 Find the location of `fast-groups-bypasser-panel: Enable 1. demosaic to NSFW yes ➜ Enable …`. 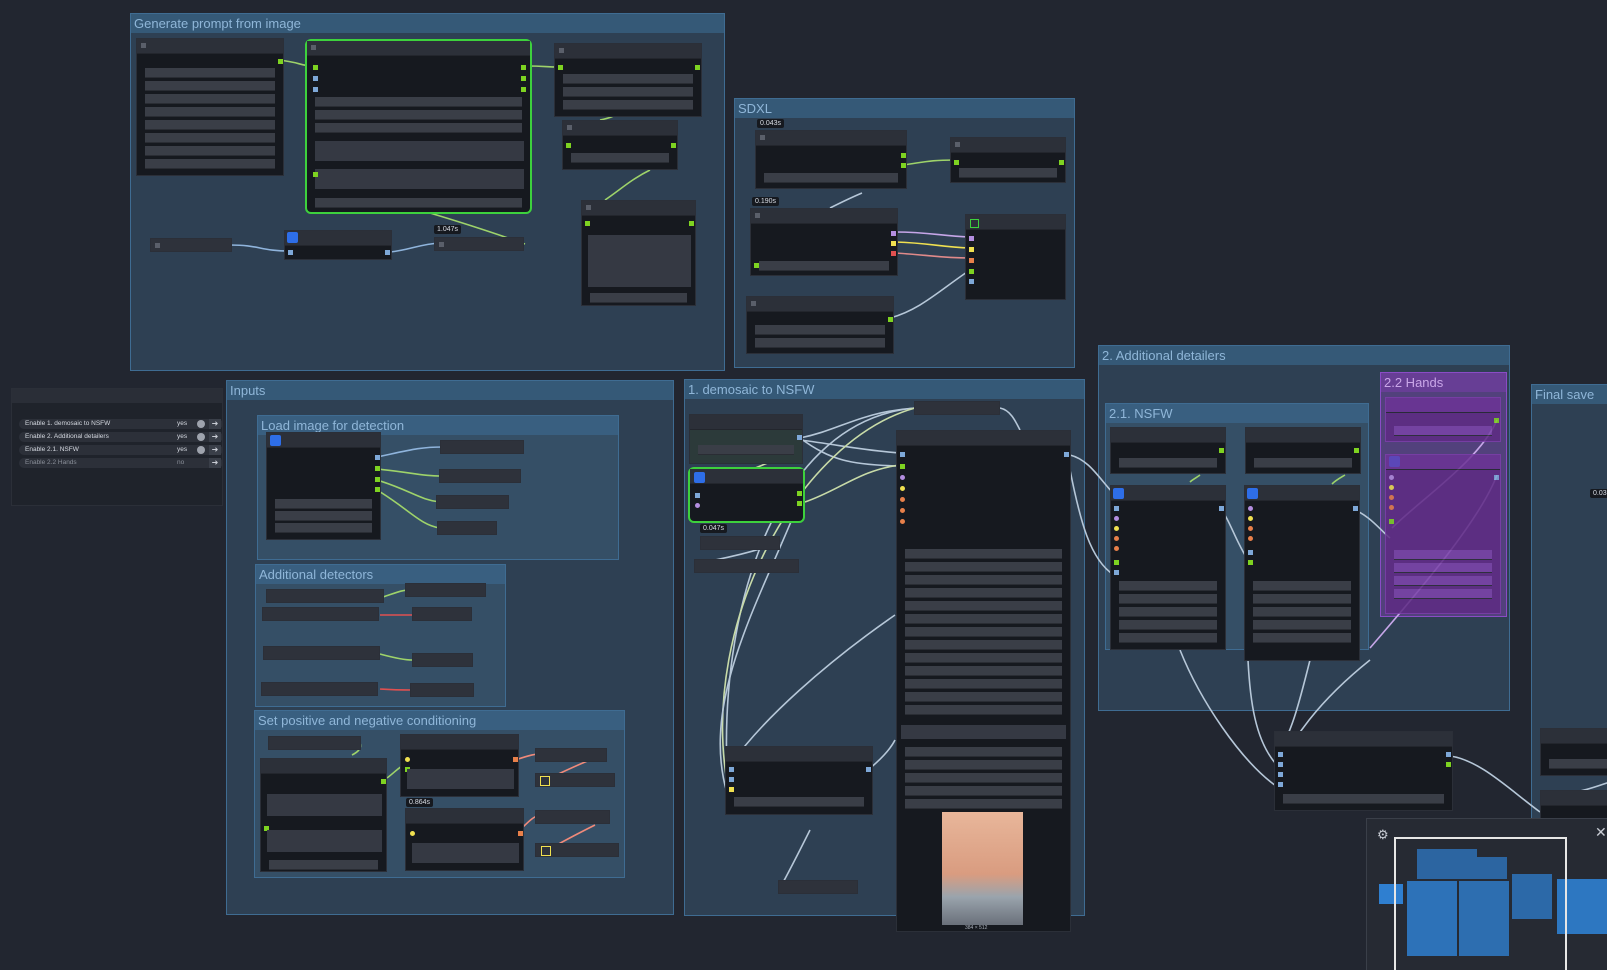

fast-groups-bypasser-panel: Enable 1. demosaic to NSFW yes ➜ Enable … is located at coordinates (117, 447).